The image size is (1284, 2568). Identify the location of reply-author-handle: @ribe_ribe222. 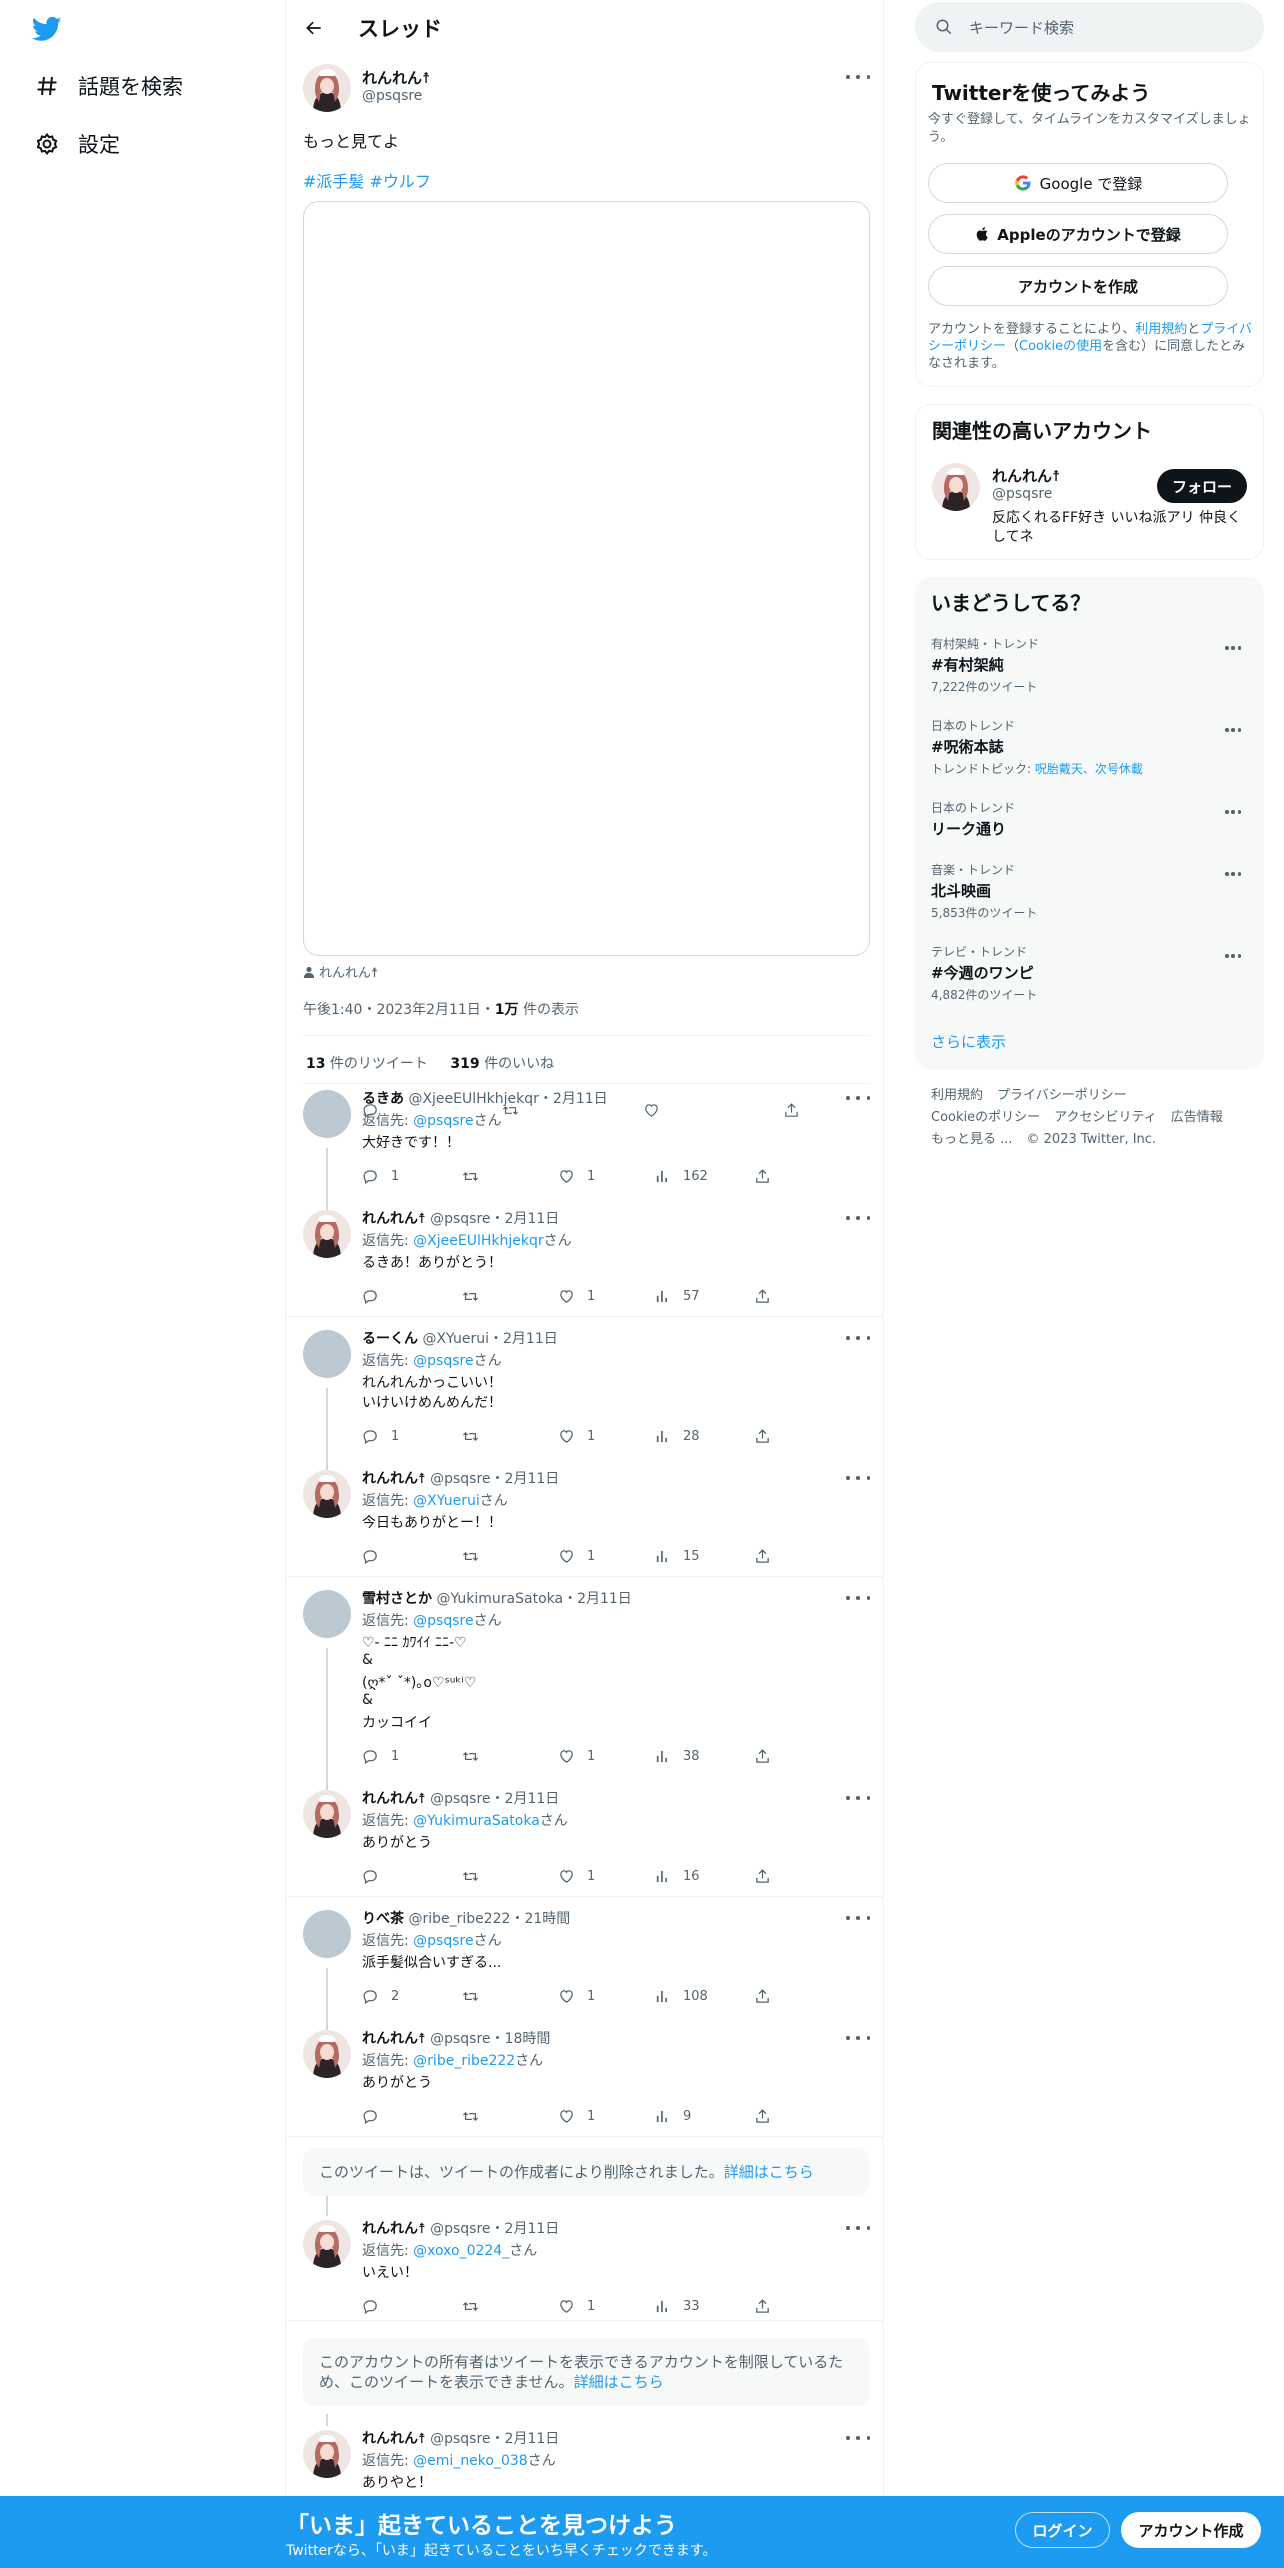
(459, 1919).